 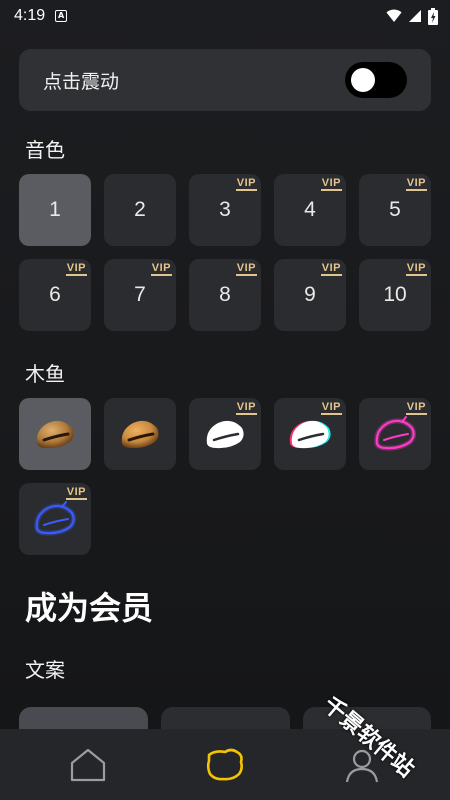 What do you see at coordinates (394, 15) in the screenshot?
I see `wifi-icon` at bounding box center [394, 15].